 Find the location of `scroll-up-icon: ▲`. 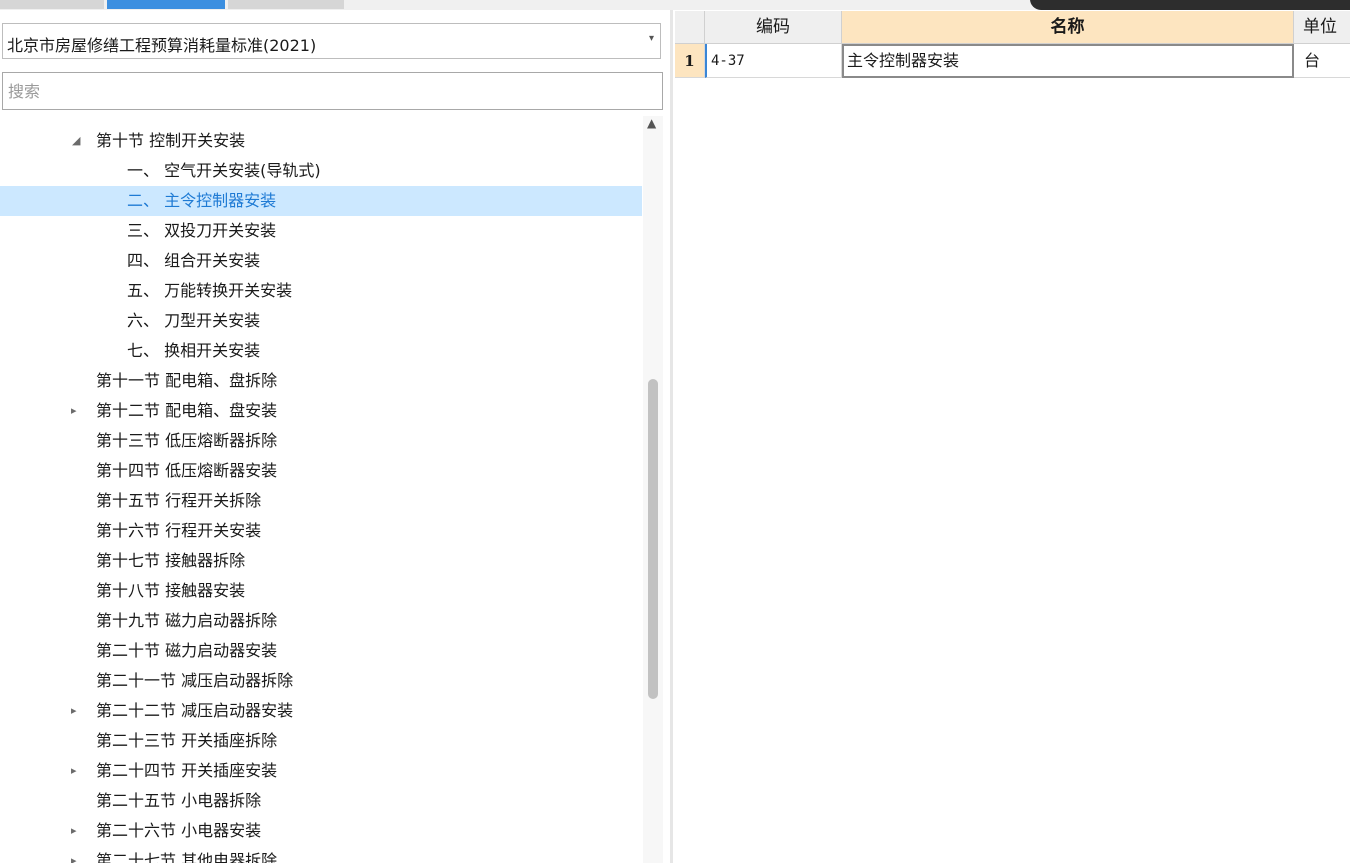

scroll-up-icon: ▲ is located at coordinates (651, 123).